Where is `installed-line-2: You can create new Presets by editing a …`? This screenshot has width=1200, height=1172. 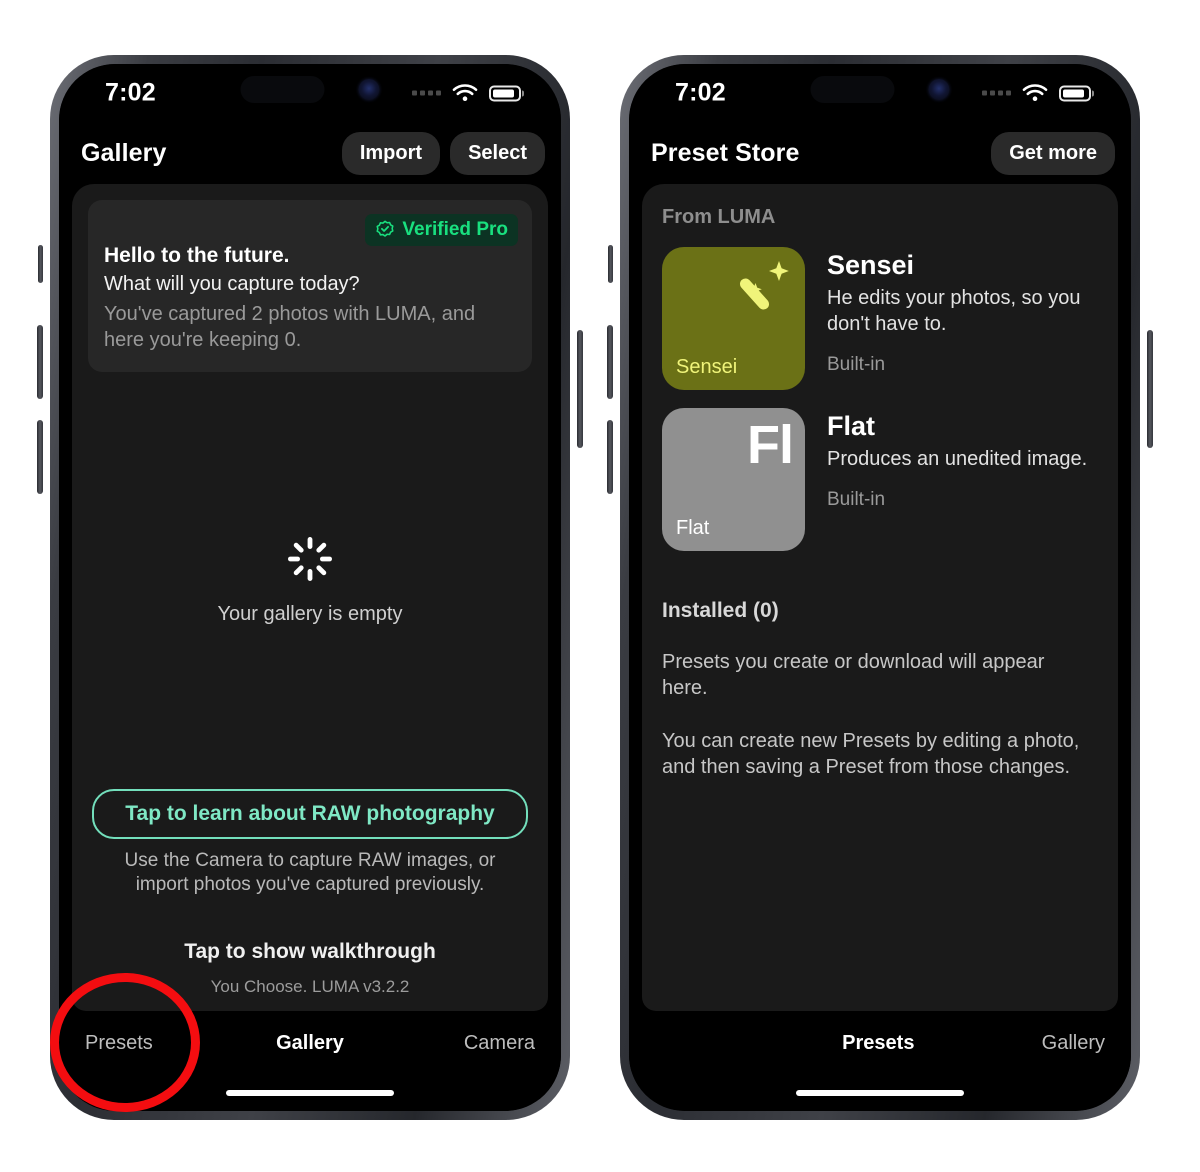
installed-line-2: You can create new Presets by editing a … is located at coordinates (871, 754).